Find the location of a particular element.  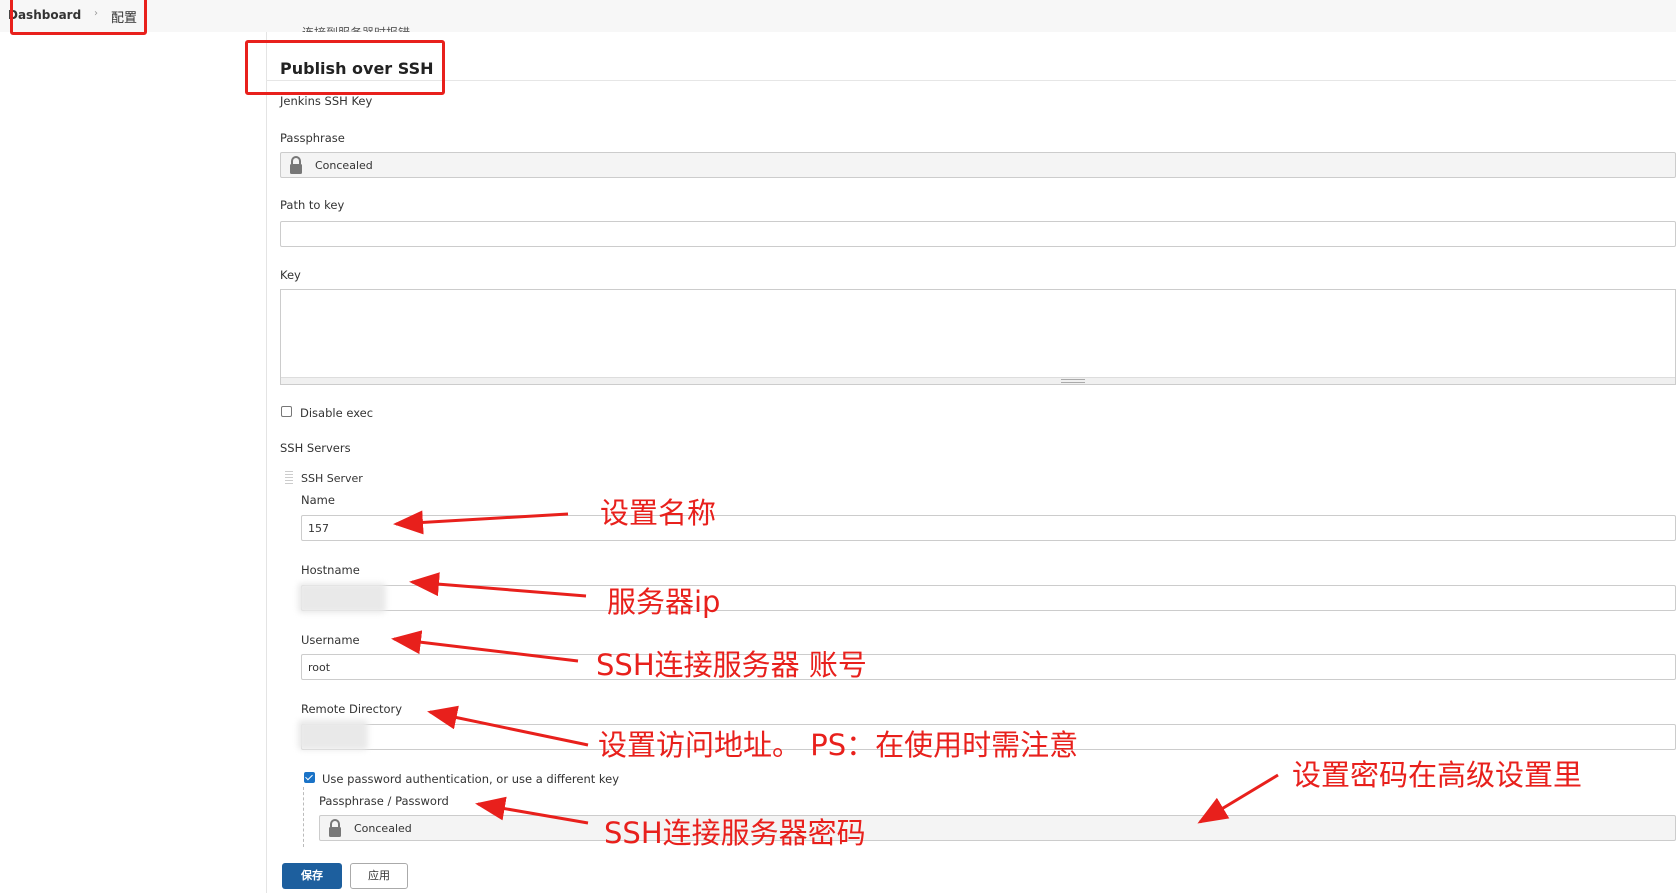

arrow-to-remote-directory is located at coordinates (508, 726).